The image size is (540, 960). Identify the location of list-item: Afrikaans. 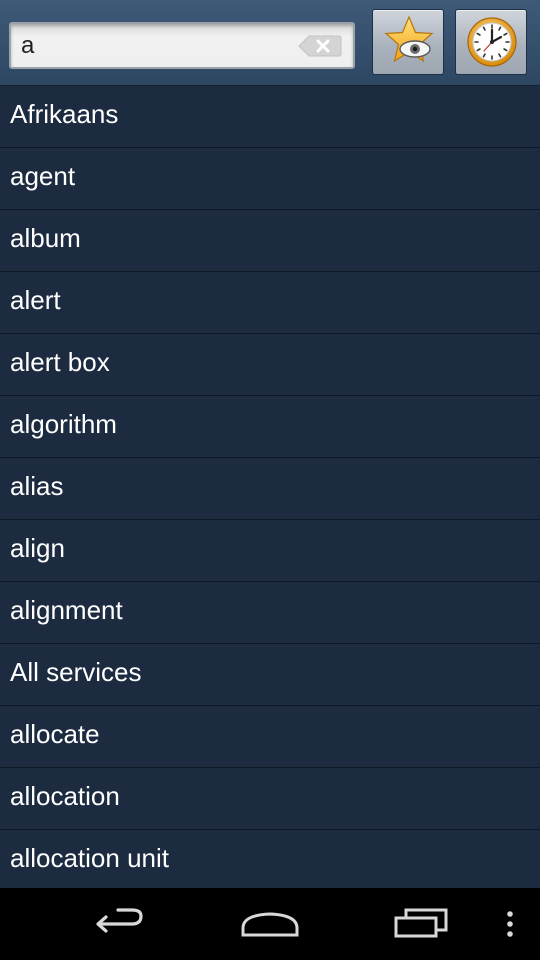
(270, 117).